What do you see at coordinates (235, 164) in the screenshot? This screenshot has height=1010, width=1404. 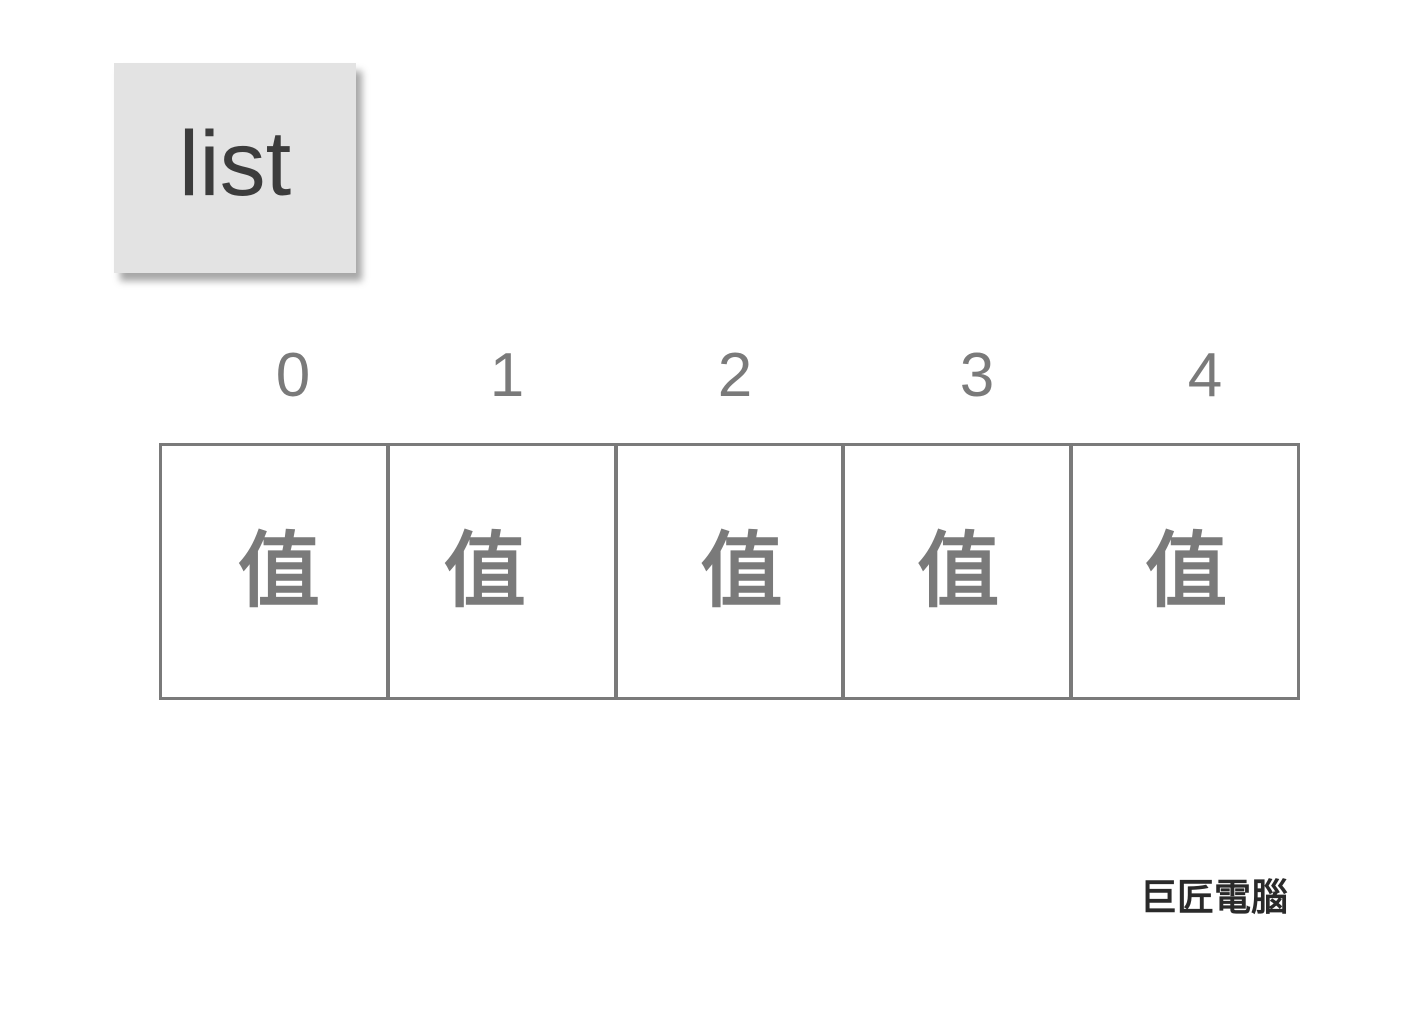 I see `diagram-title: list` at bounding box center [235, 164].